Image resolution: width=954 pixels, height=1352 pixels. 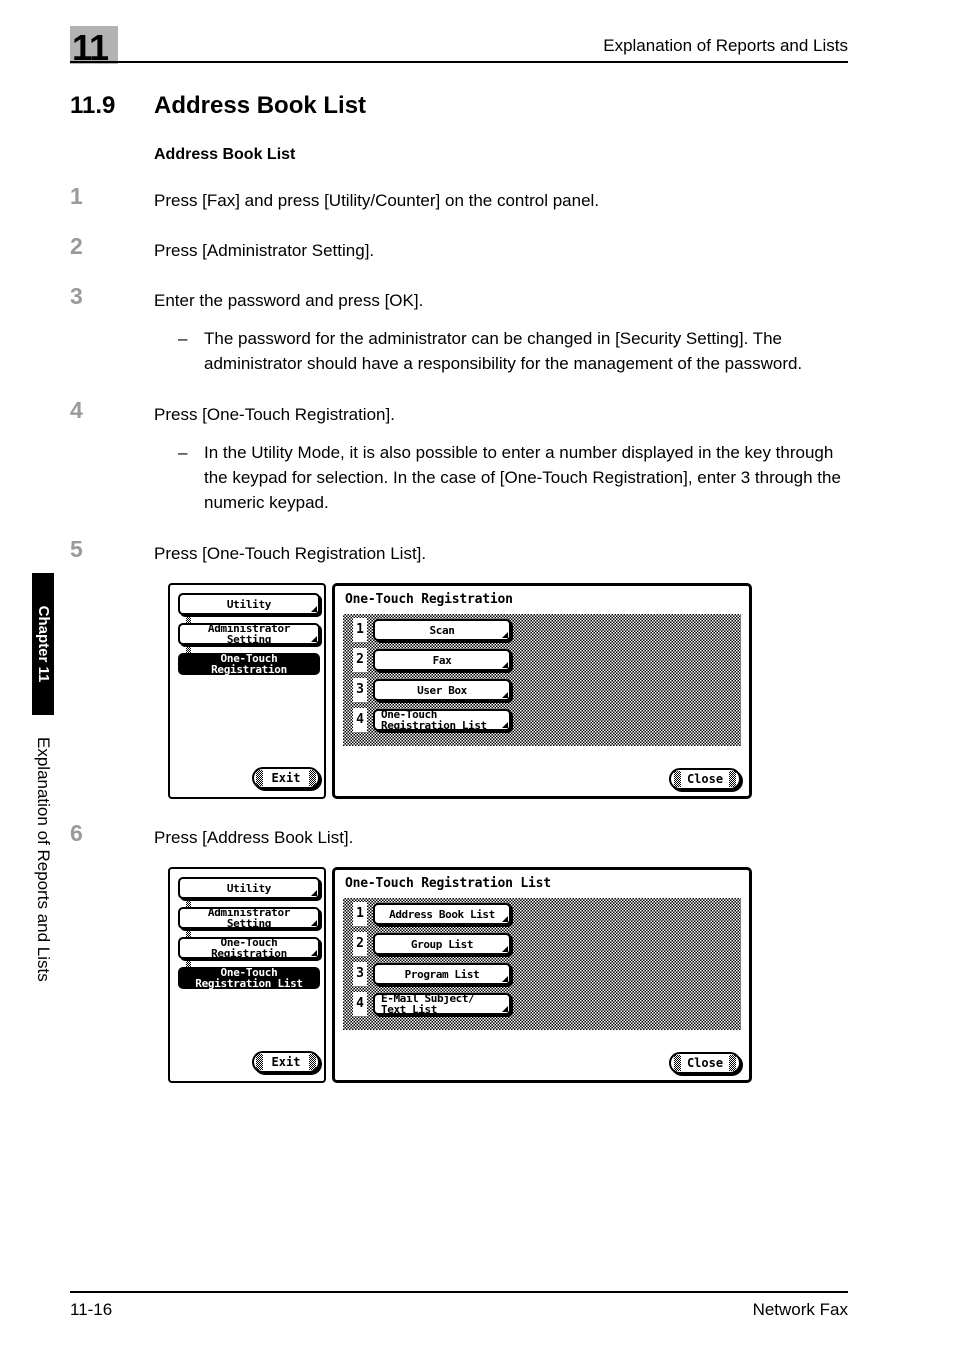 I want to click on dialog-button-email-subject-text-list: E-Mail Subject/ Text List, so click(x=442, y=1004).